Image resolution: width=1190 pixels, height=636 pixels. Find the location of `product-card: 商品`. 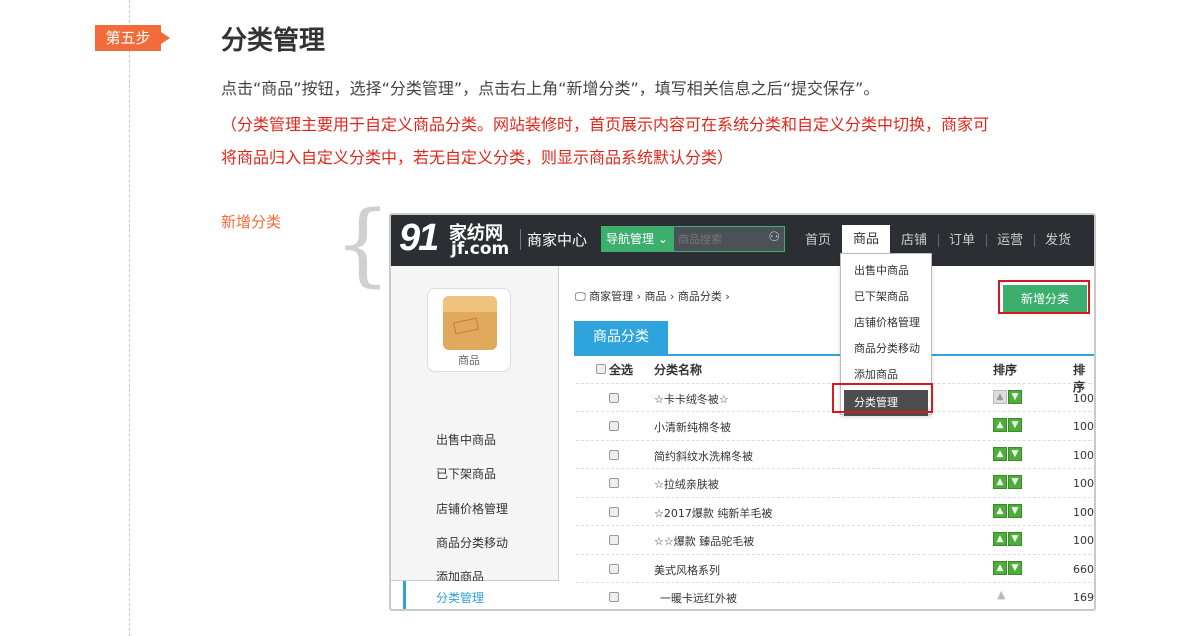

product-card: 商品 is located at coordinates (469, 330).